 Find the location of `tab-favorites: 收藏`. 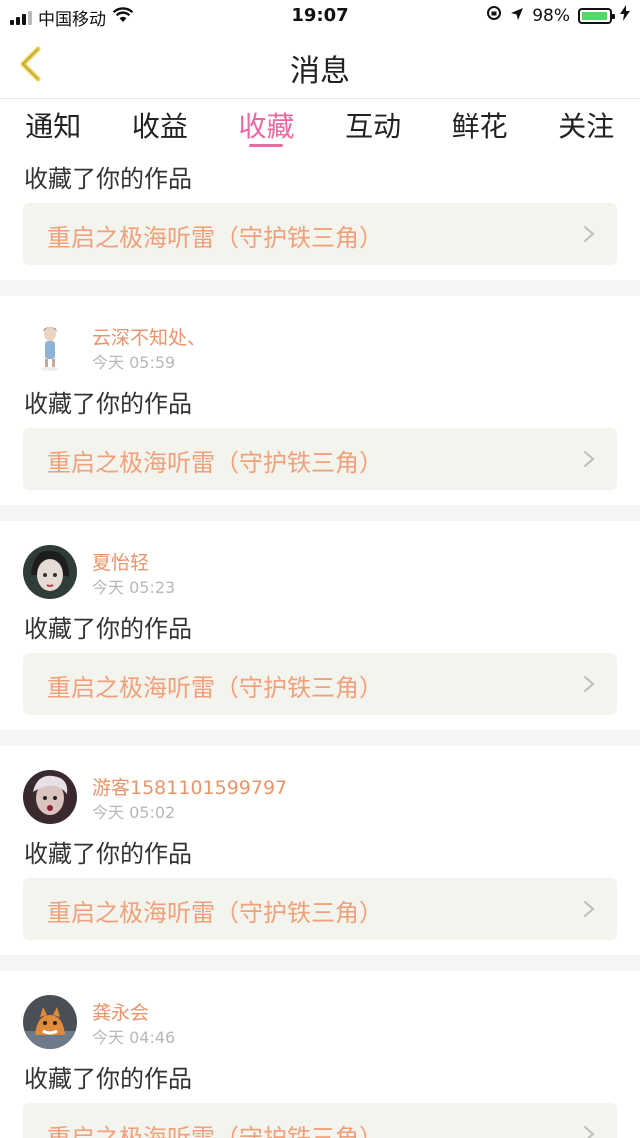

tab-favorites: 收藏 is located at coordinates (266, 125).